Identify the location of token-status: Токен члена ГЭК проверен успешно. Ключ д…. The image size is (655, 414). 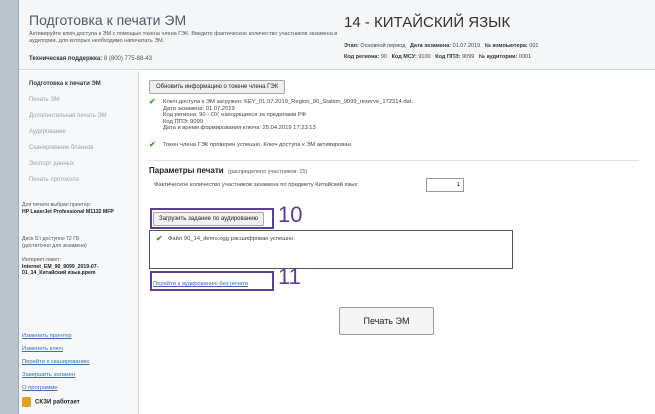
(258, 145).